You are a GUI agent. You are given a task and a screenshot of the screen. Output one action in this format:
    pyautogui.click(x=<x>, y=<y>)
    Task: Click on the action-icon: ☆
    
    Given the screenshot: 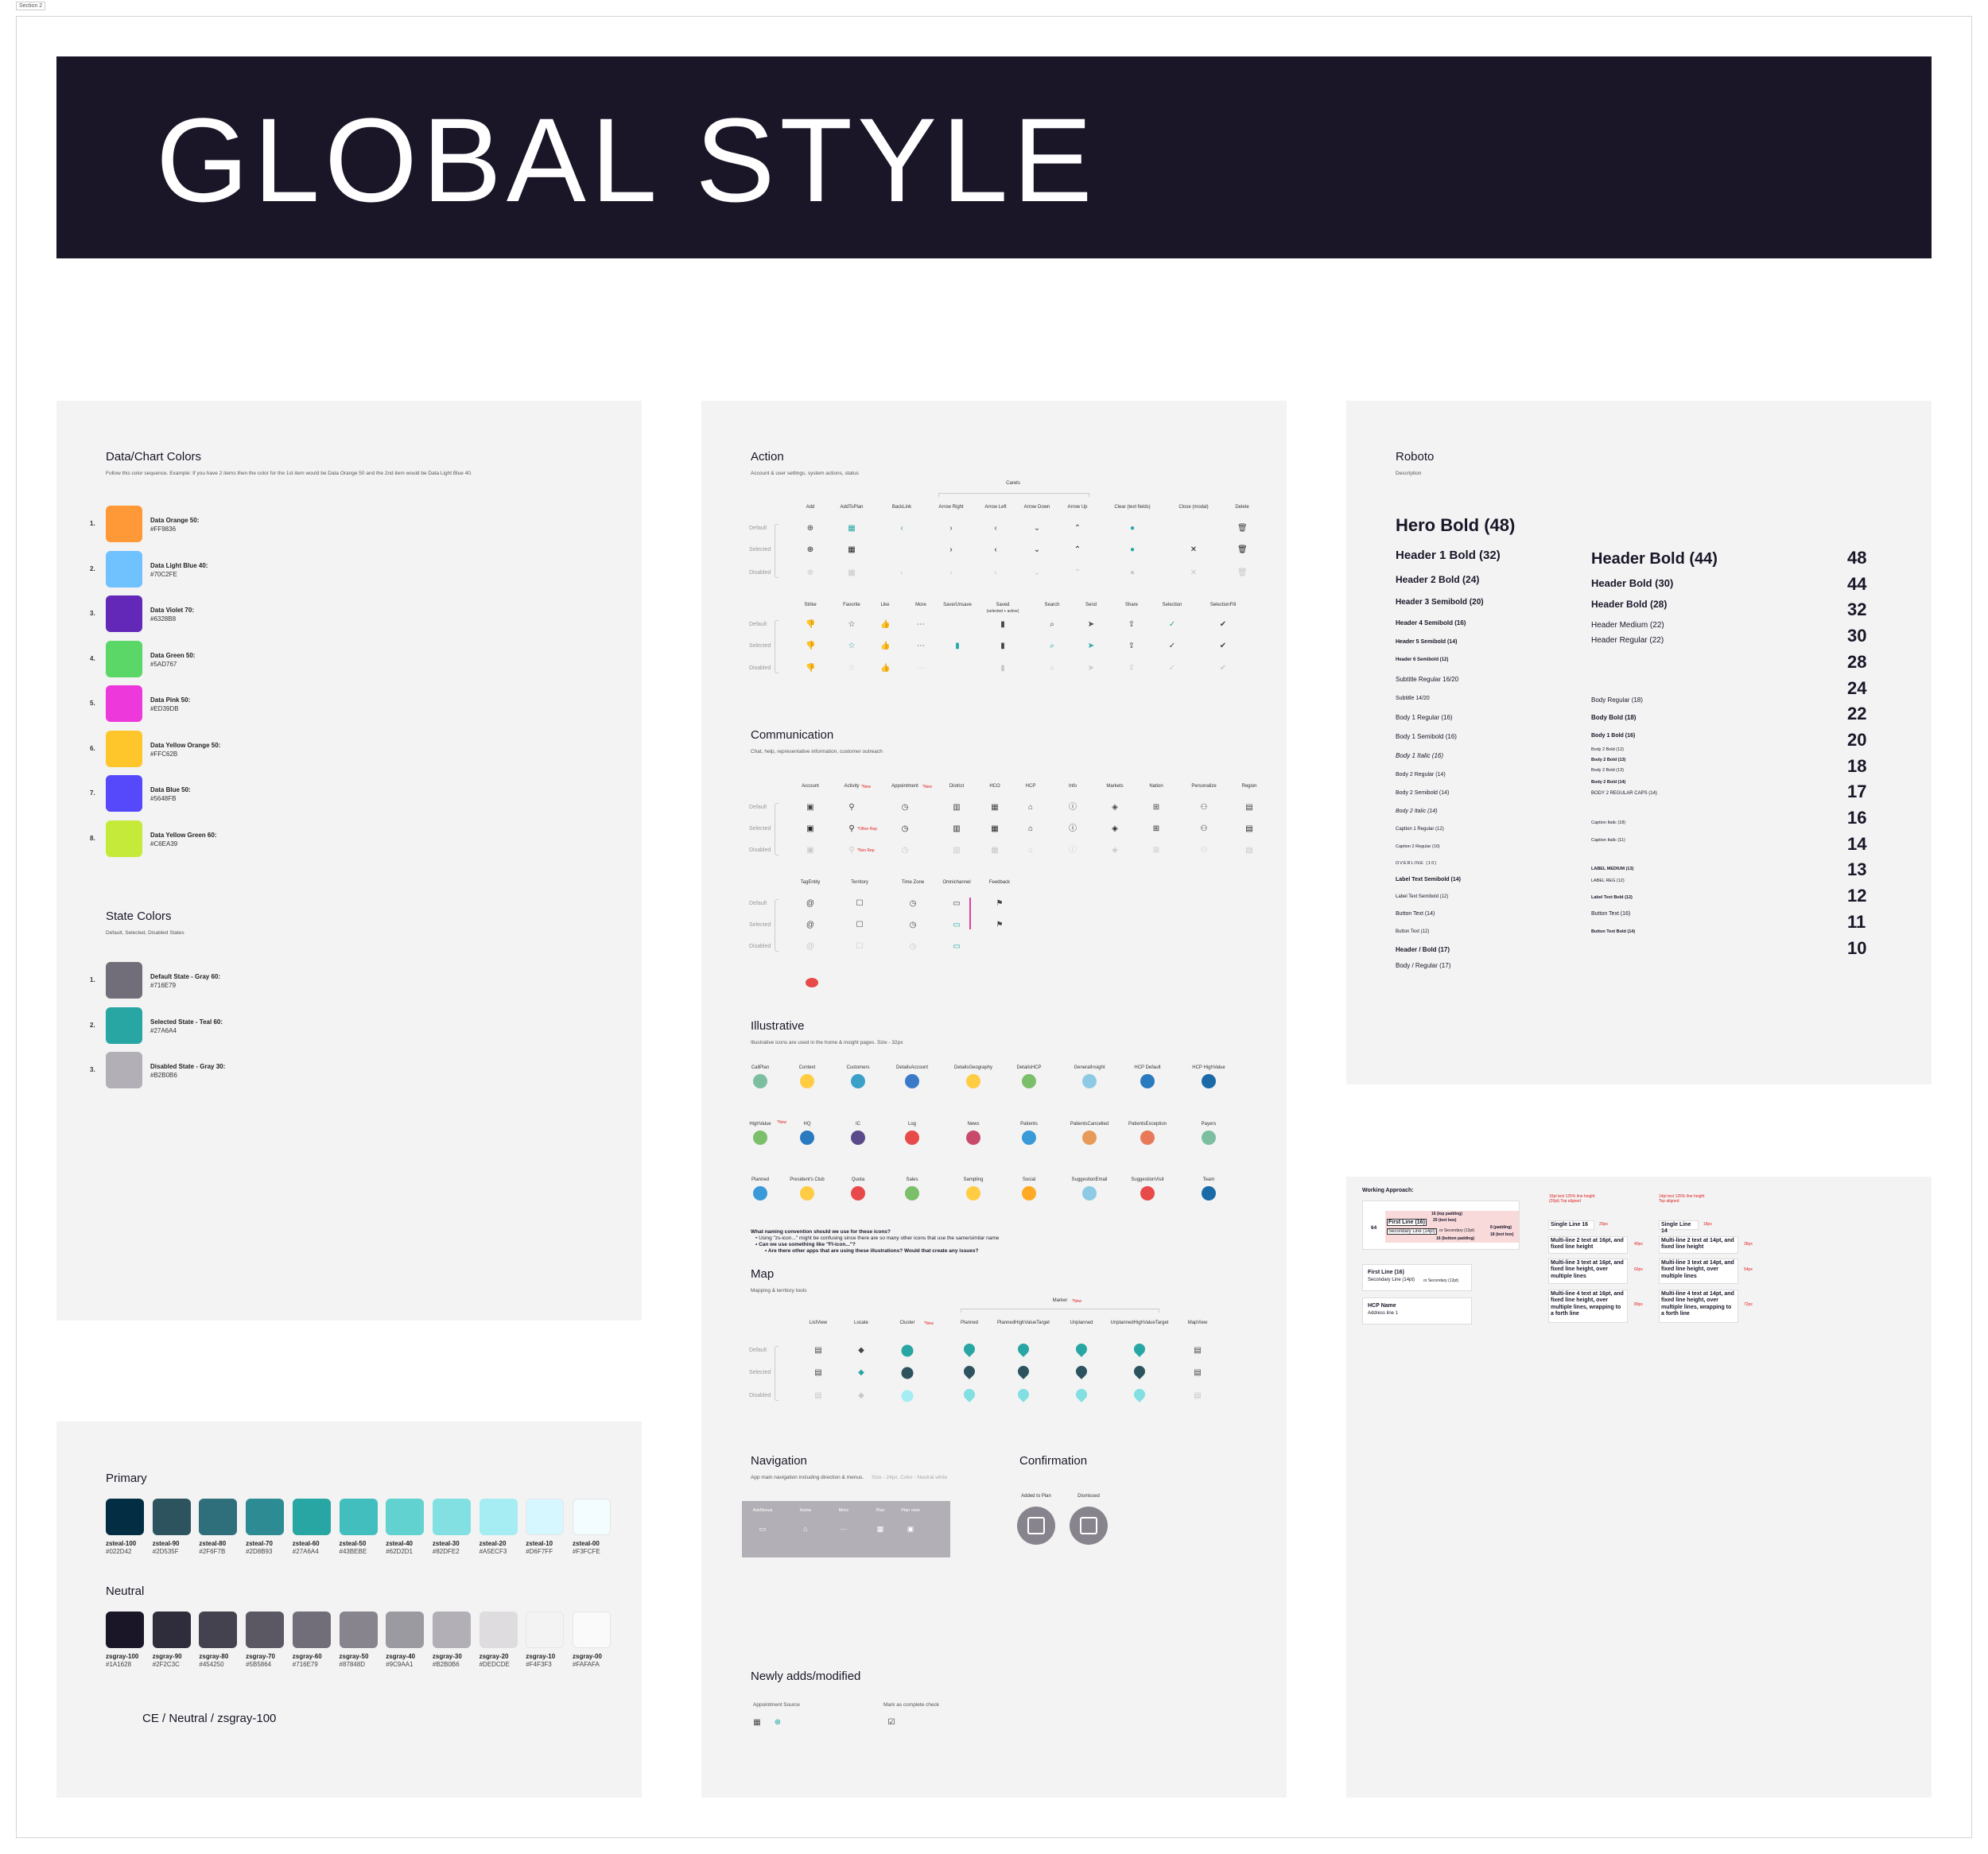 What is the action you would take?
    pyautogui.click(x=851, y=625)
    